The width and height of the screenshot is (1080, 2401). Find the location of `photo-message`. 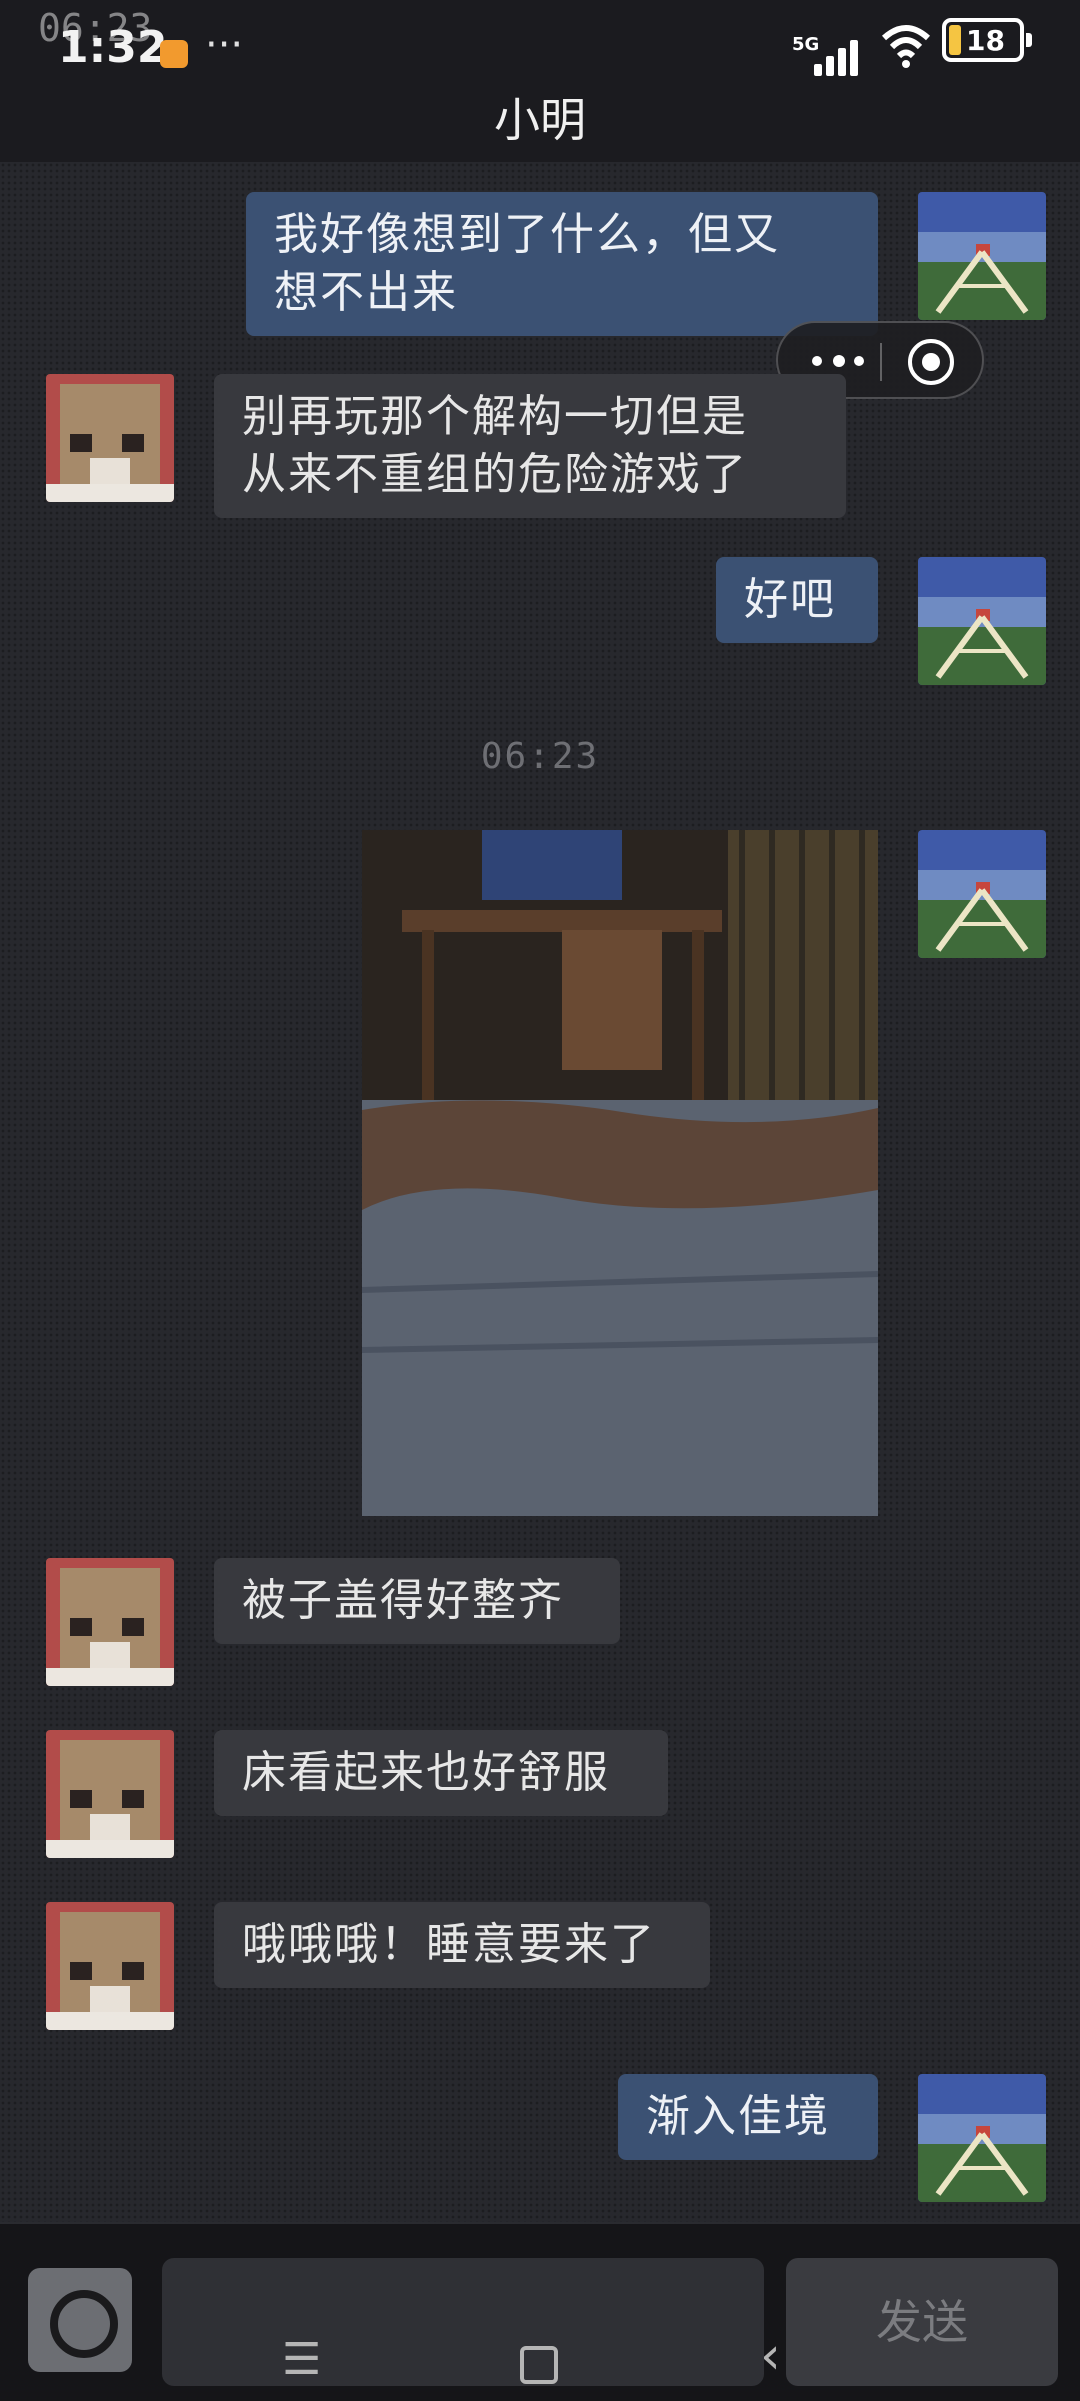

photo-message is located at coordinates (620, 1173).